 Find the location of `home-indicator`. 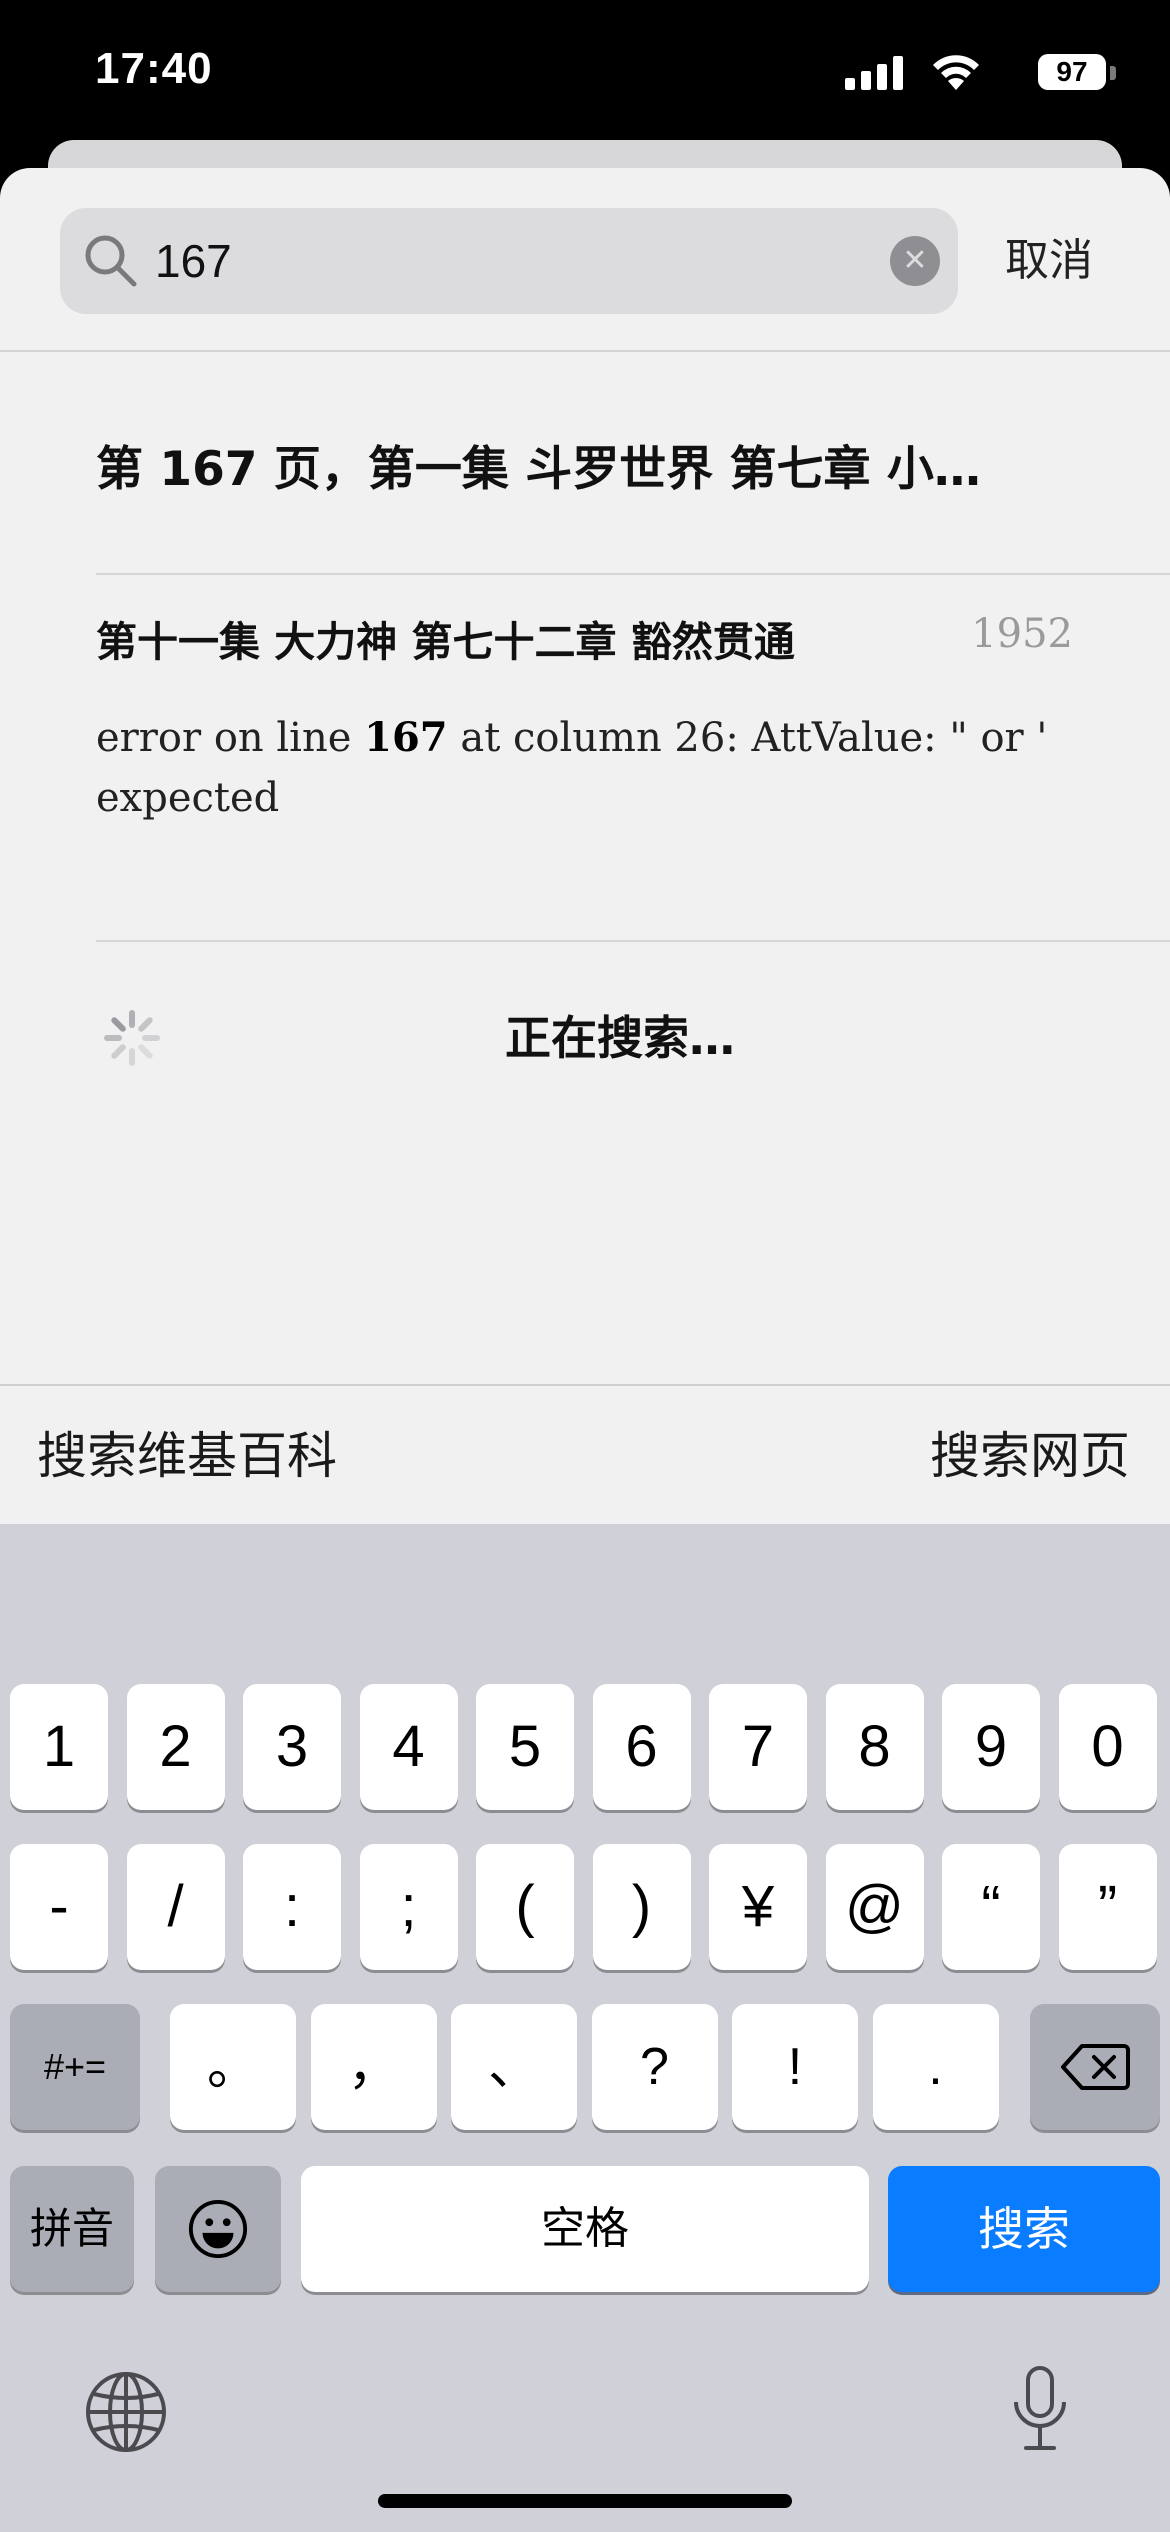

home-indicator is located at coordinates (585, 2501).